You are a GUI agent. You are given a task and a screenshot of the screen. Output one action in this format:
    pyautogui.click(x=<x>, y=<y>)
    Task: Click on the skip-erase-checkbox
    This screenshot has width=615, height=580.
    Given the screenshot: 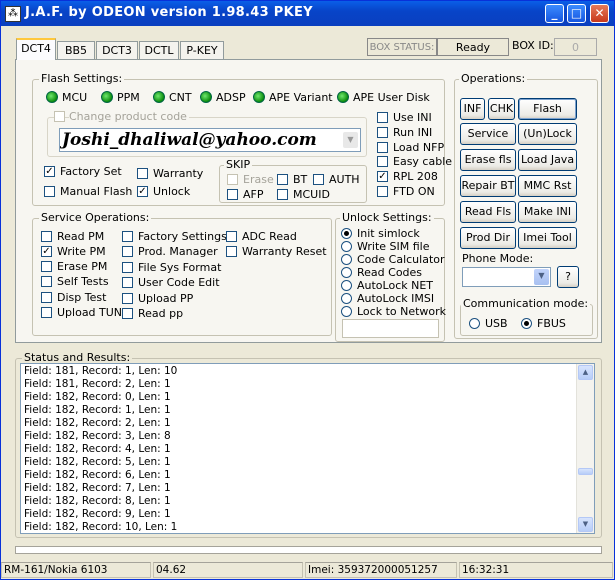 What is the action you would take?
    pyautogui.click(x=232, y=179)
    